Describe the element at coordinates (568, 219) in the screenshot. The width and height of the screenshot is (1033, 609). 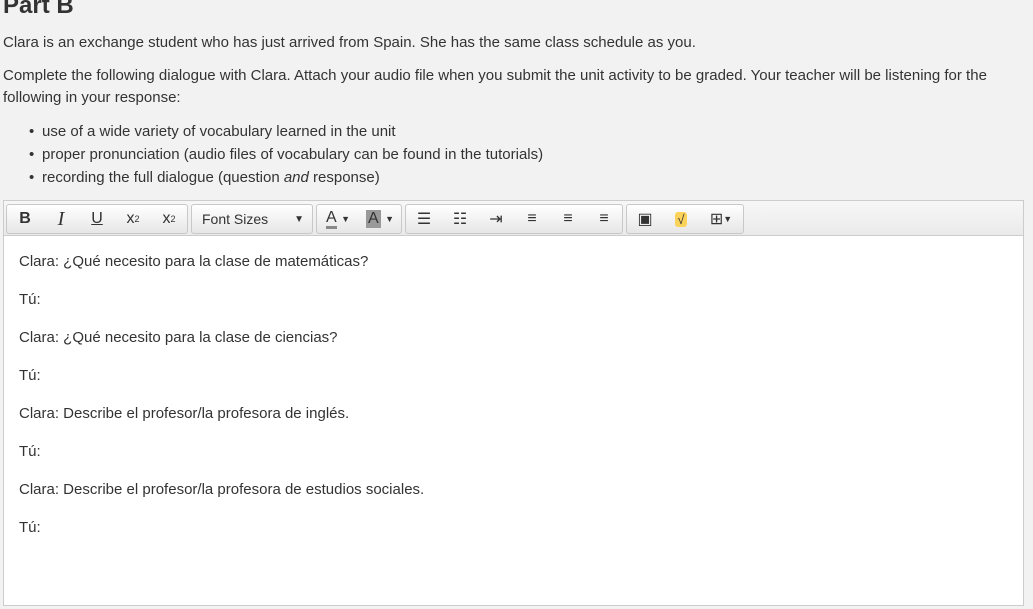
I see `align-center-icon: ≡` at that location.